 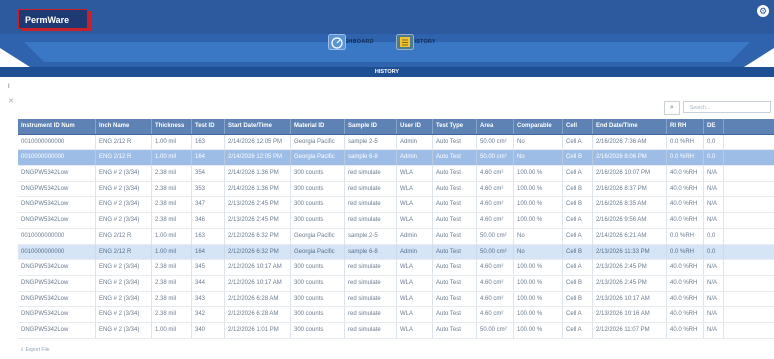 What do you see at coordinates (172, 252) in the screenshot?
I see `table-cell: 1.00 mil` at bounding box center [172, 252].